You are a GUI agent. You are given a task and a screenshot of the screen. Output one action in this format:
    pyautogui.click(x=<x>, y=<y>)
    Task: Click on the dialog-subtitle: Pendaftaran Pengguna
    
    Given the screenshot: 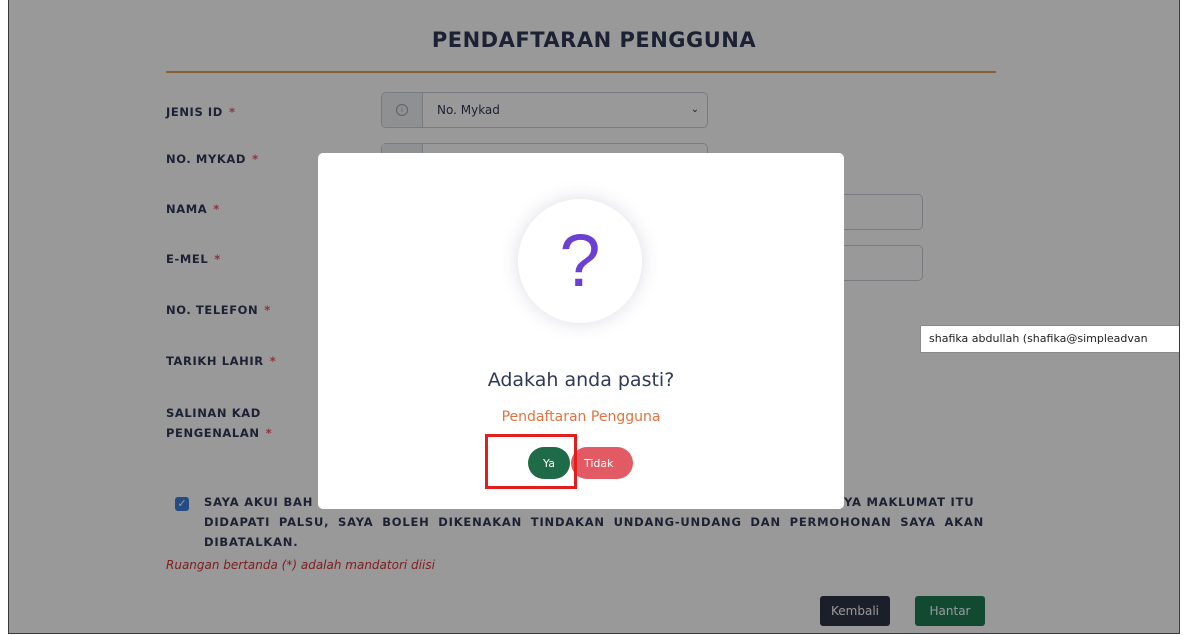 What is the action you would take?
    pyautogui.click(x=581, y=417)
    